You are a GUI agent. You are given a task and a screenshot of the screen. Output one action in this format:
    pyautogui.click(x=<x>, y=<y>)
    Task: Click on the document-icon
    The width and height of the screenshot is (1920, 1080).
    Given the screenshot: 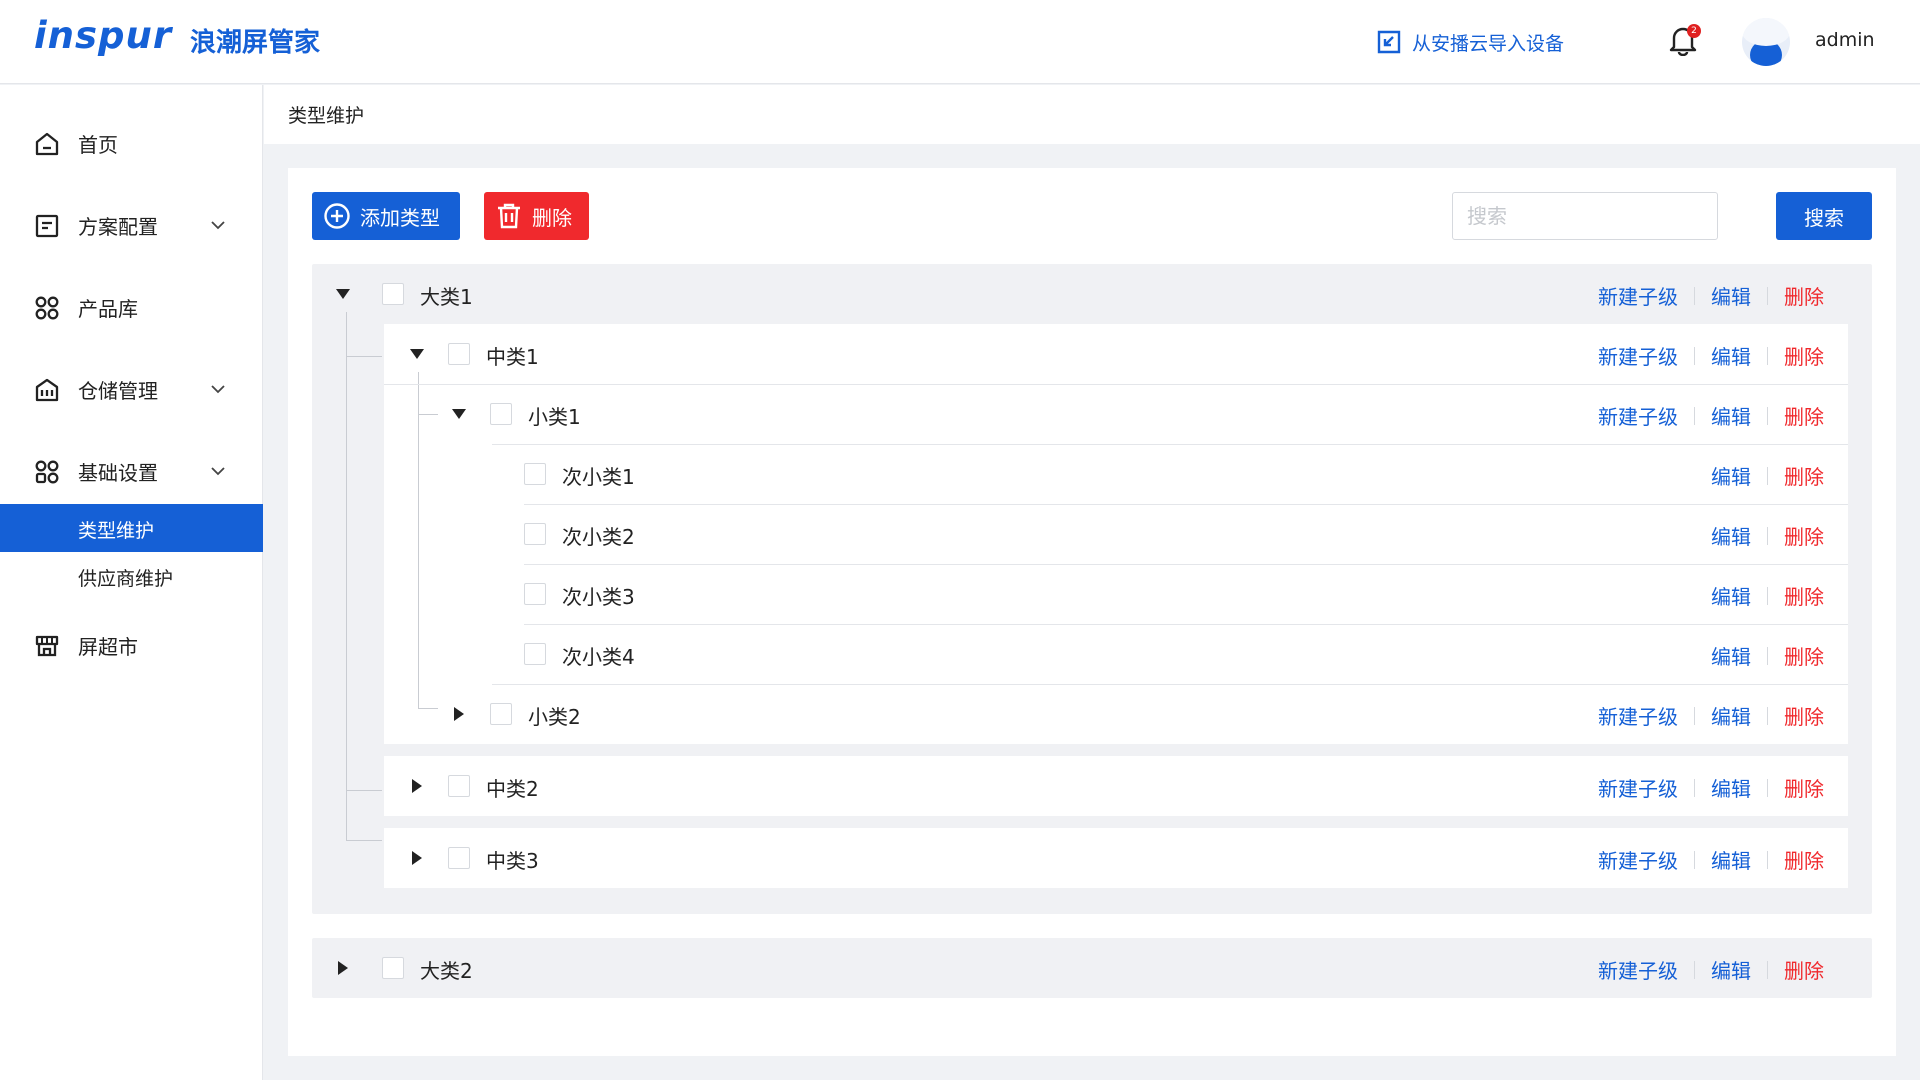 What is the action you would take?
    pyautogui.click(x=47, y=226)
    